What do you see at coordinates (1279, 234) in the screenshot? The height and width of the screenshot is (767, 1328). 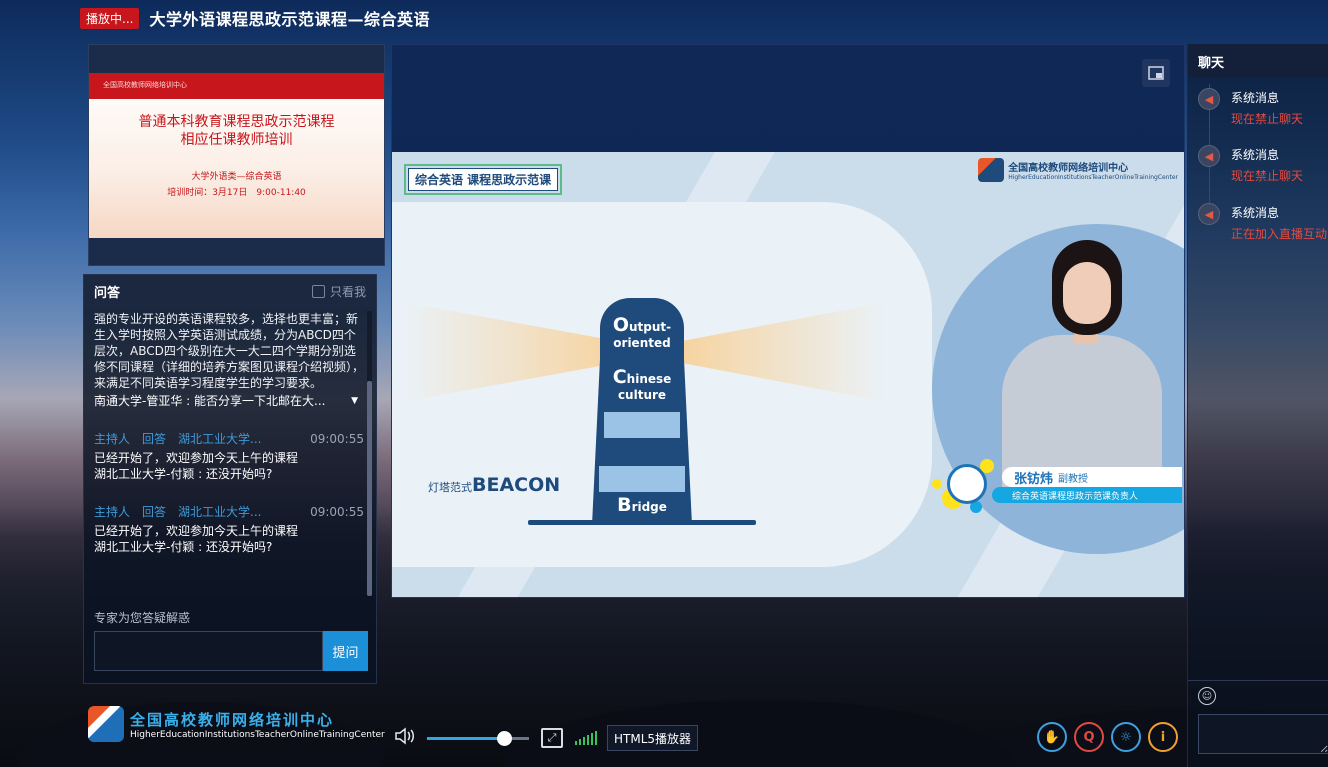 I see `chat-message-text: 正在加入直播互动` at bounding box center [1279, 234].